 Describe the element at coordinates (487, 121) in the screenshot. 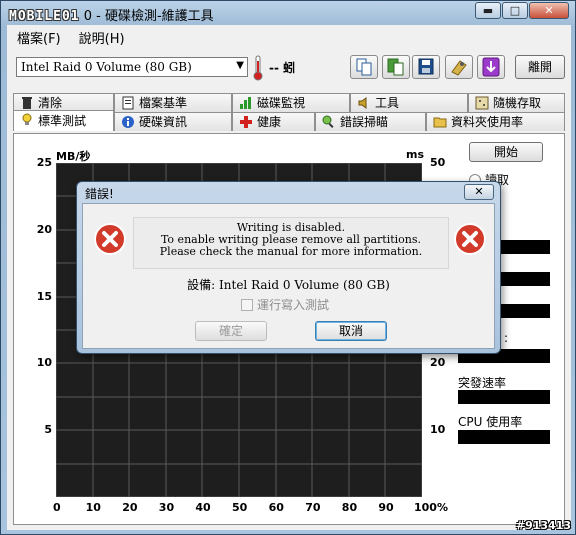

I see `tab-label: 資料夾使用率` at that location.